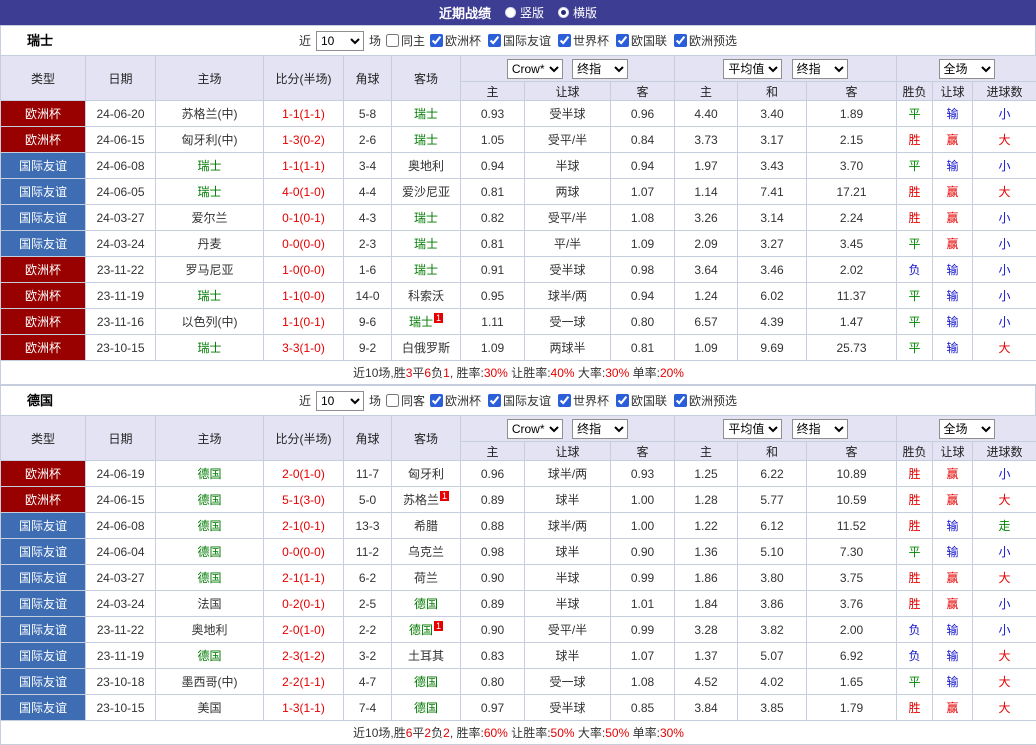 The image size is (1036, 745). What do you see at coordinates (568, 244) in the screenshot?
I see `handicap-line: 平/半` at bounding box center [568, 244].